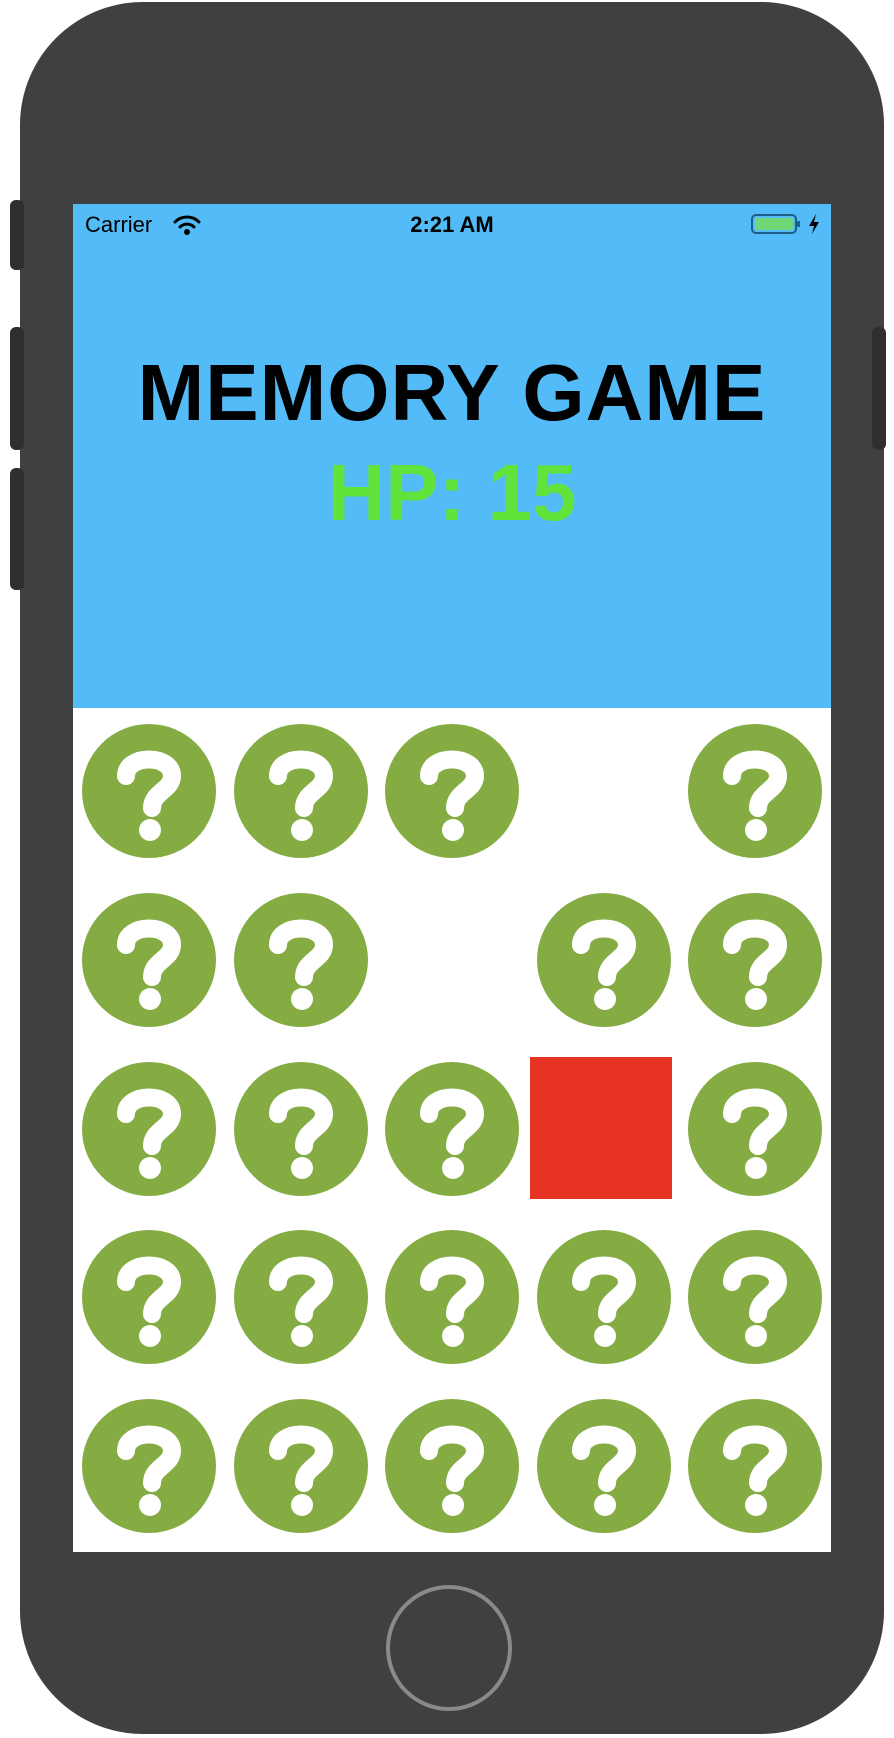  Describe the element at coordinates (879, 388) in the screenshot. I see `power-button` at that location.